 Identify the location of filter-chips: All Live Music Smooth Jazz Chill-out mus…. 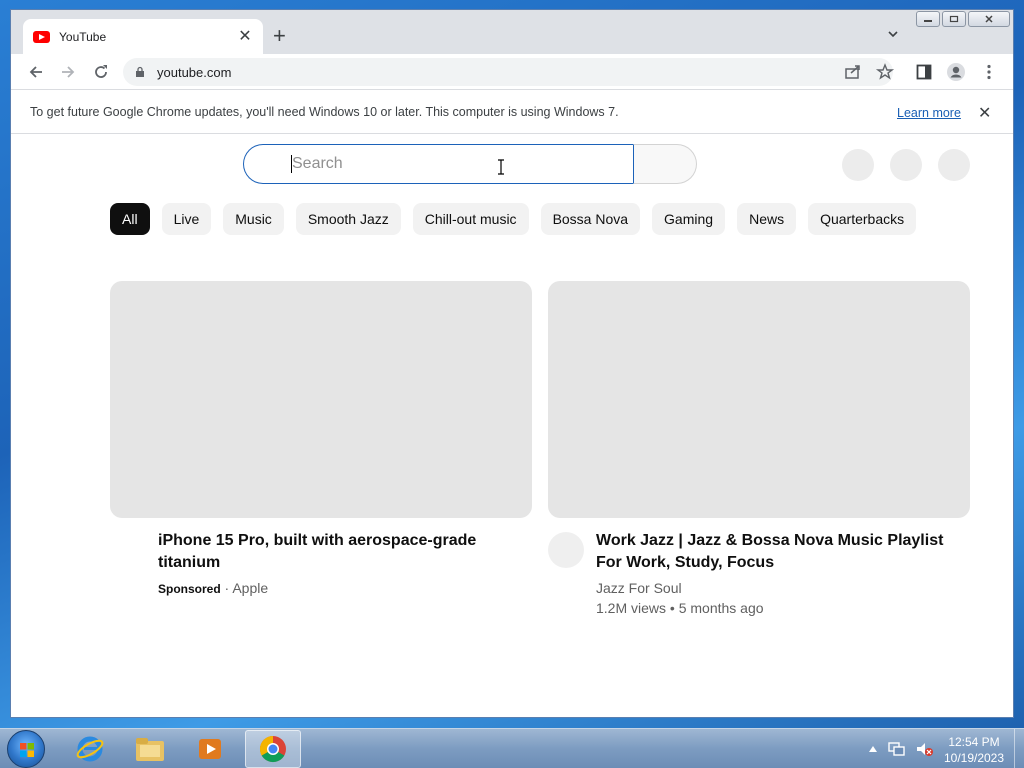
(513, 219).